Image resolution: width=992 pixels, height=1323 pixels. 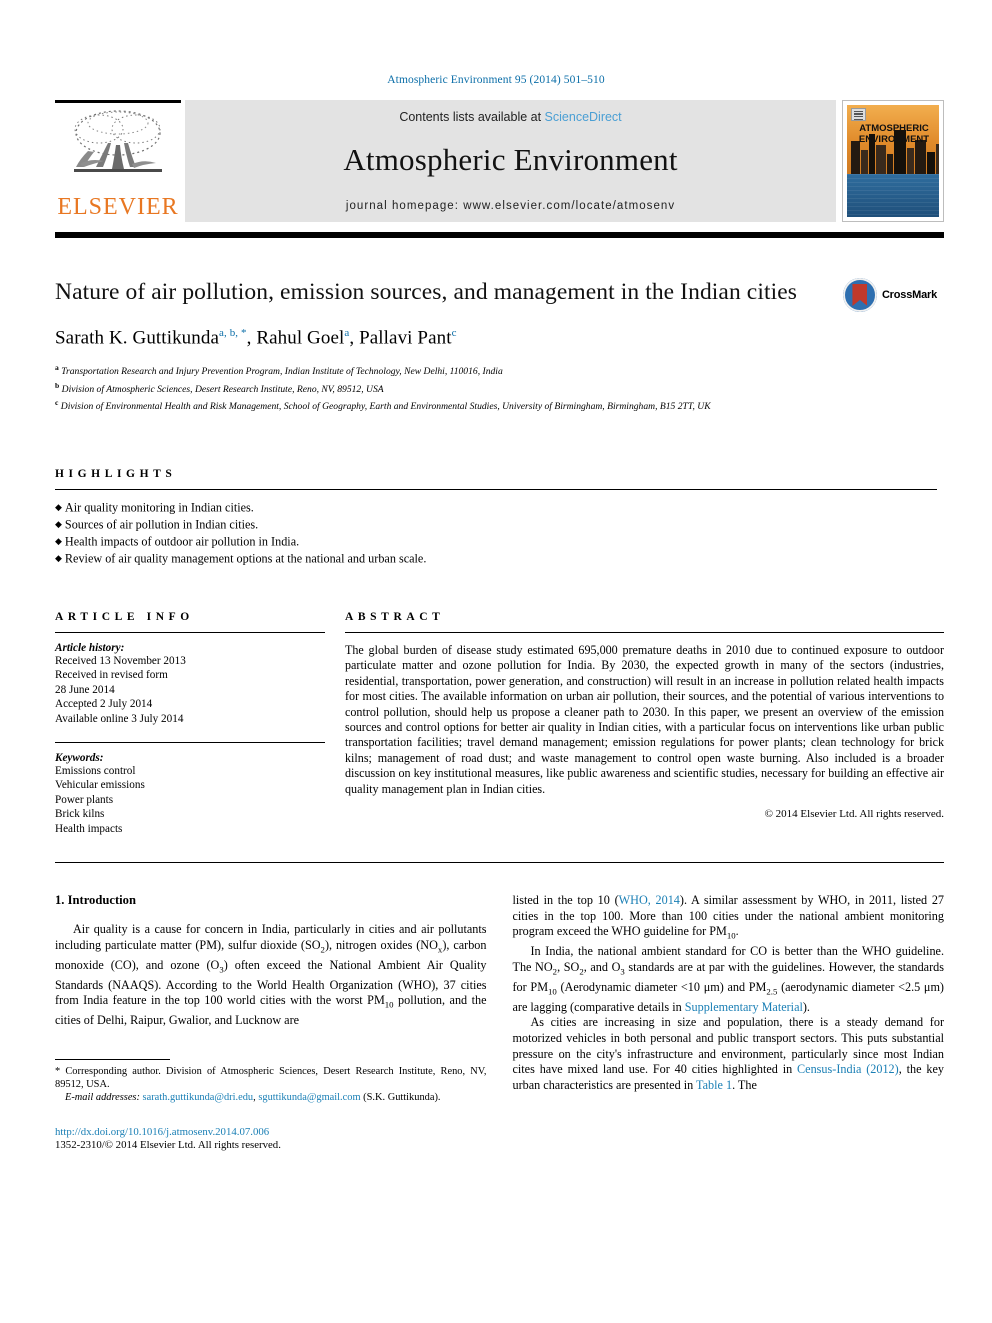 What do you see at coordinates (116, 473) in the screenshot?
I see `highlights-heading: HIGHLIGHTS` at bounding box center [116, 473].